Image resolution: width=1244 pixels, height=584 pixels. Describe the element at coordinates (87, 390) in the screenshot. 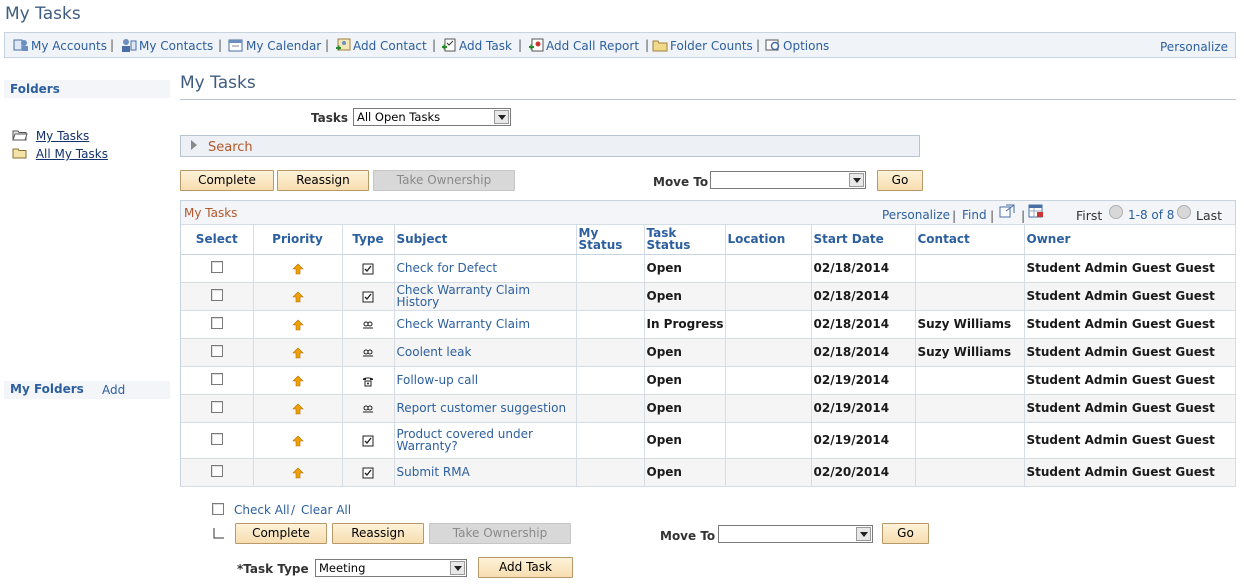

I see `my-folders-header: My Folders Add` at that location.